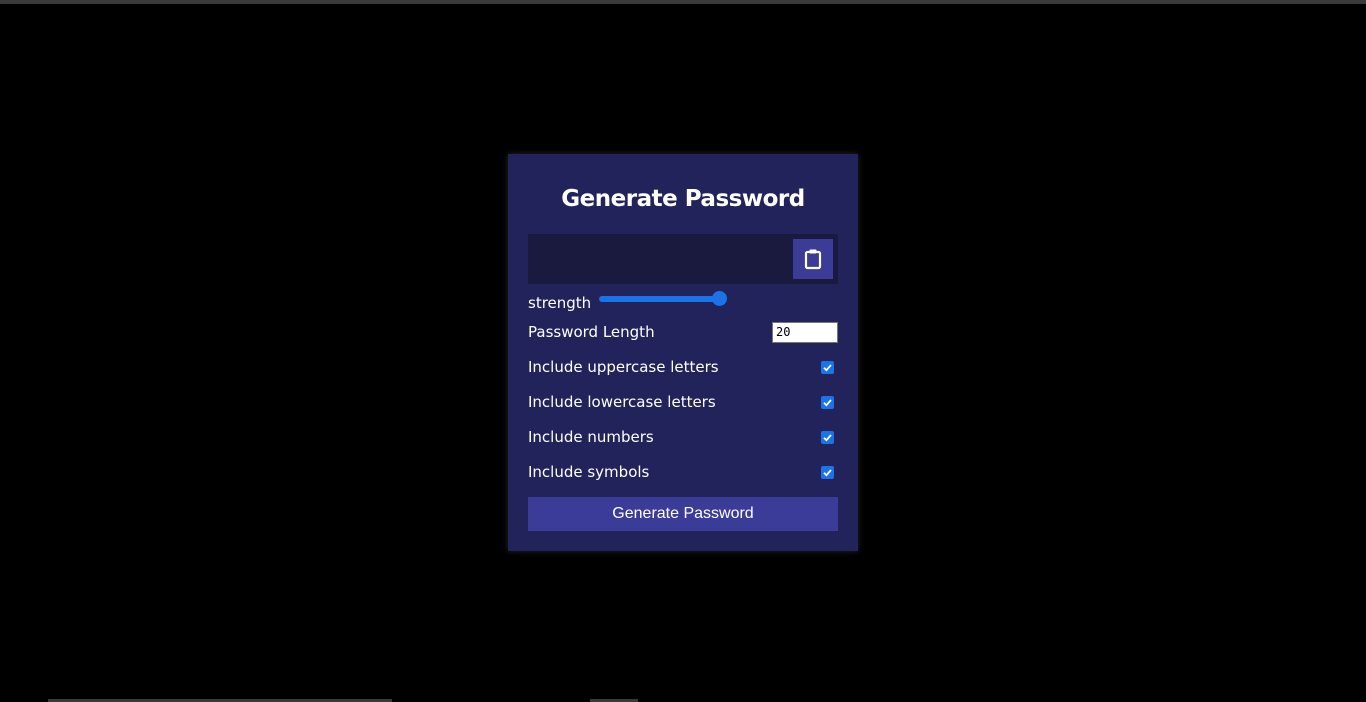  Describe the element at coordinates (683, 199) in the screenshot. I see `page-title: Generate Password` at that location.